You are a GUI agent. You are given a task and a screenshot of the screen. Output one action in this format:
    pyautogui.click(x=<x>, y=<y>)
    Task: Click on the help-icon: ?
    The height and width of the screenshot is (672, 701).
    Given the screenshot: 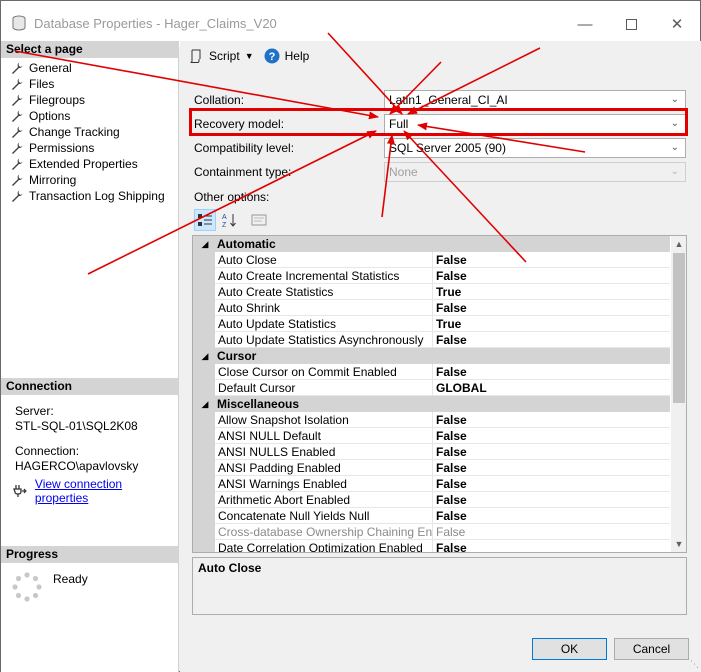 What is the action you would take?
    pyautogui.click(x=272, y=56)
    